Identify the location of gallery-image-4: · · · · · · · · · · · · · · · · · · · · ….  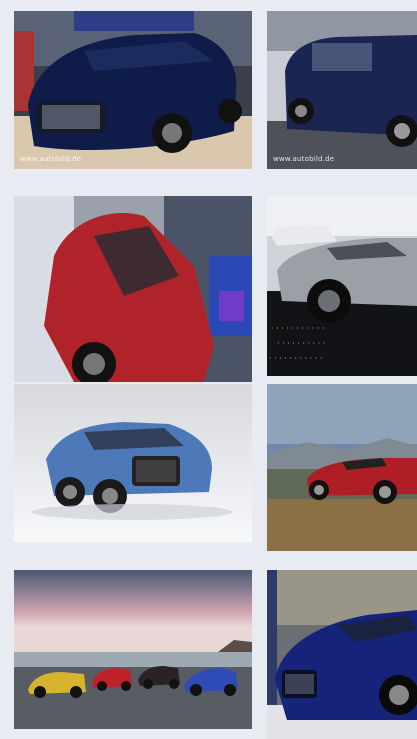
(342, 286).